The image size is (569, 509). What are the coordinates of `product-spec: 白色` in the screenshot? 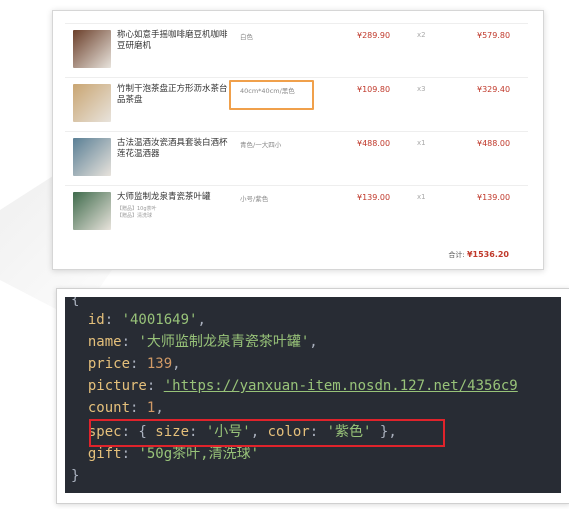 It's located at (246, 37).